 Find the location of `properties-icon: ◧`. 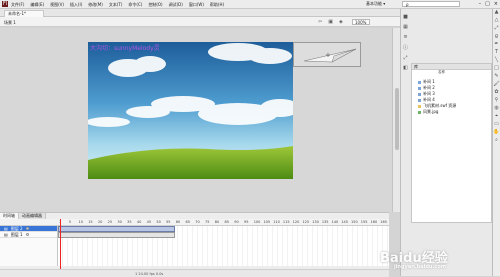

properties-icon: ◧ is located at coordinates (405, 68).